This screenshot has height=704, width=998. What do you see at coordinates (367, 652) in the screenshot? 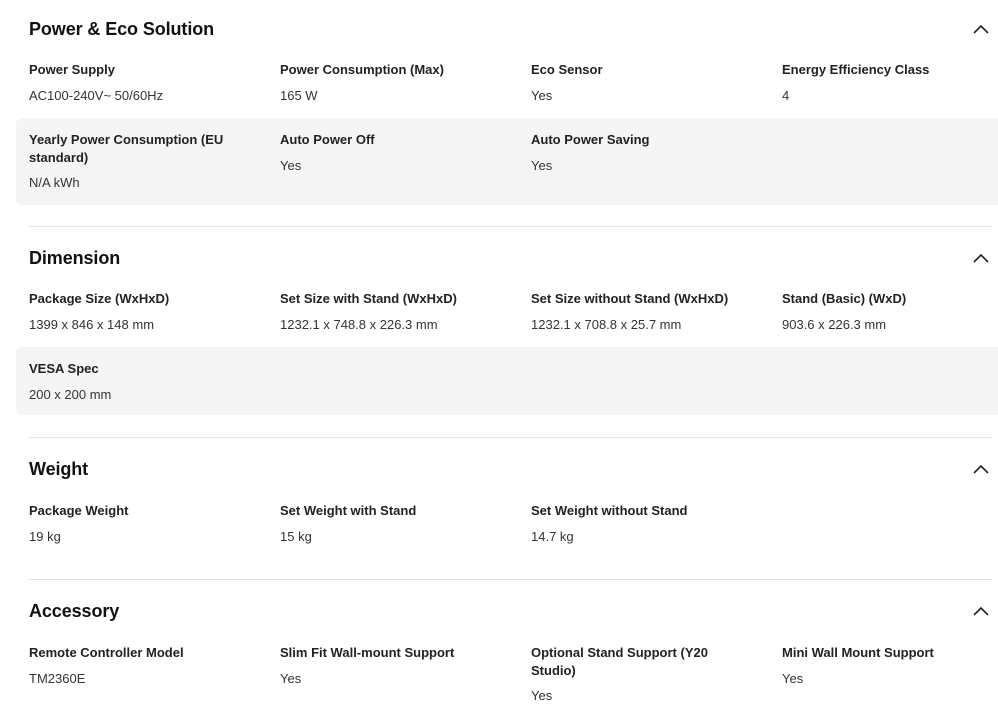
I see `spec-label: Slim Fit Wall-mount Support` at bounding box center [367, 652].